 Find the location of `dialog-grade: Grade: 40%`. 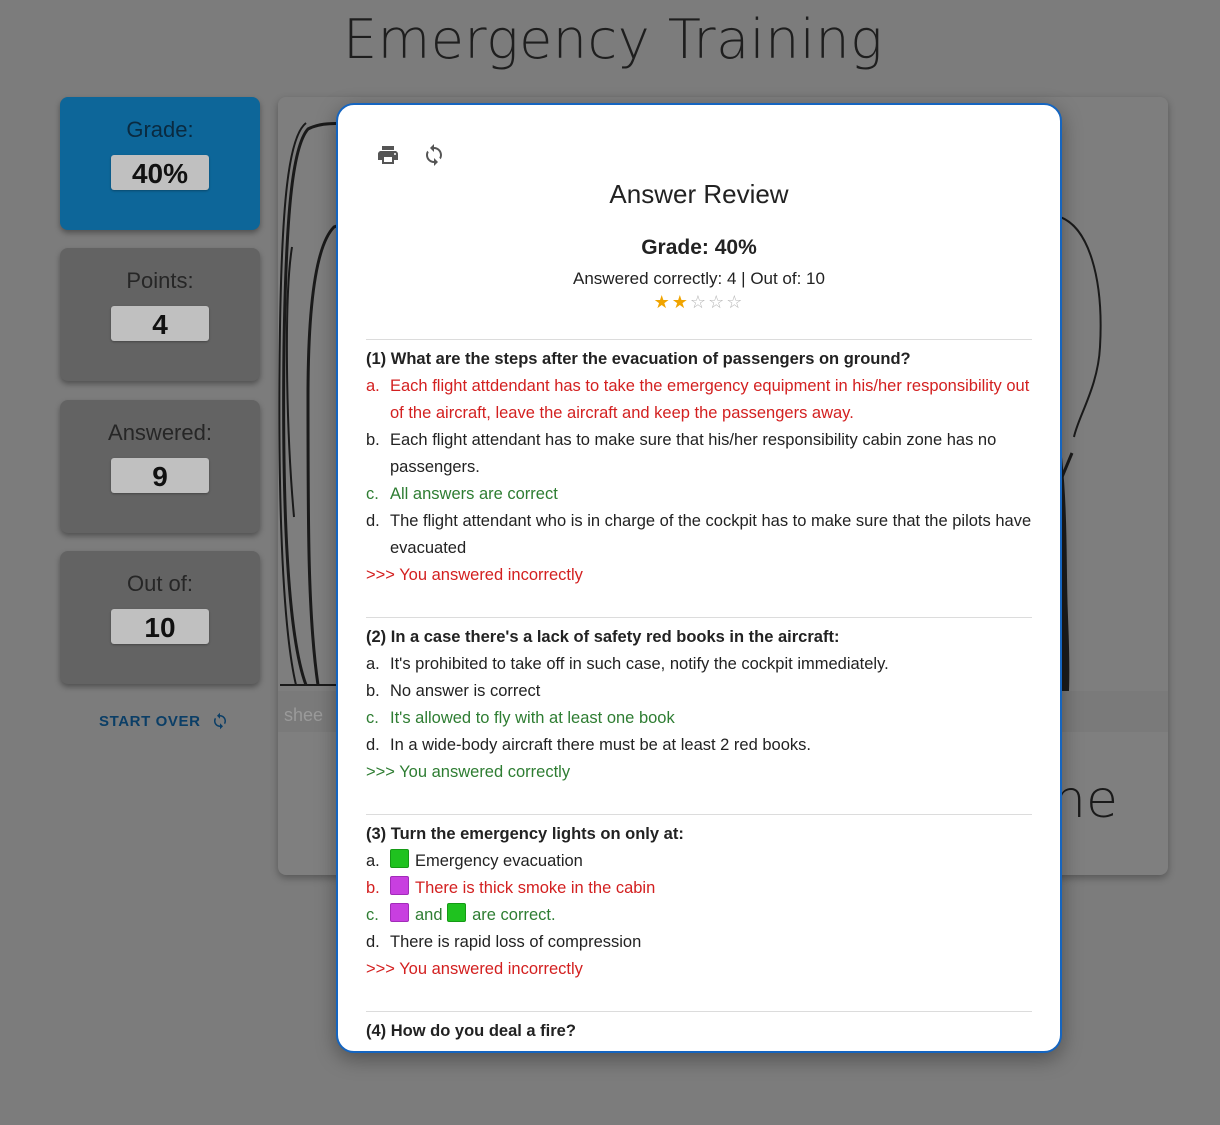

dialog-grade: Grade: 40% is located at coordinates (699, 247).